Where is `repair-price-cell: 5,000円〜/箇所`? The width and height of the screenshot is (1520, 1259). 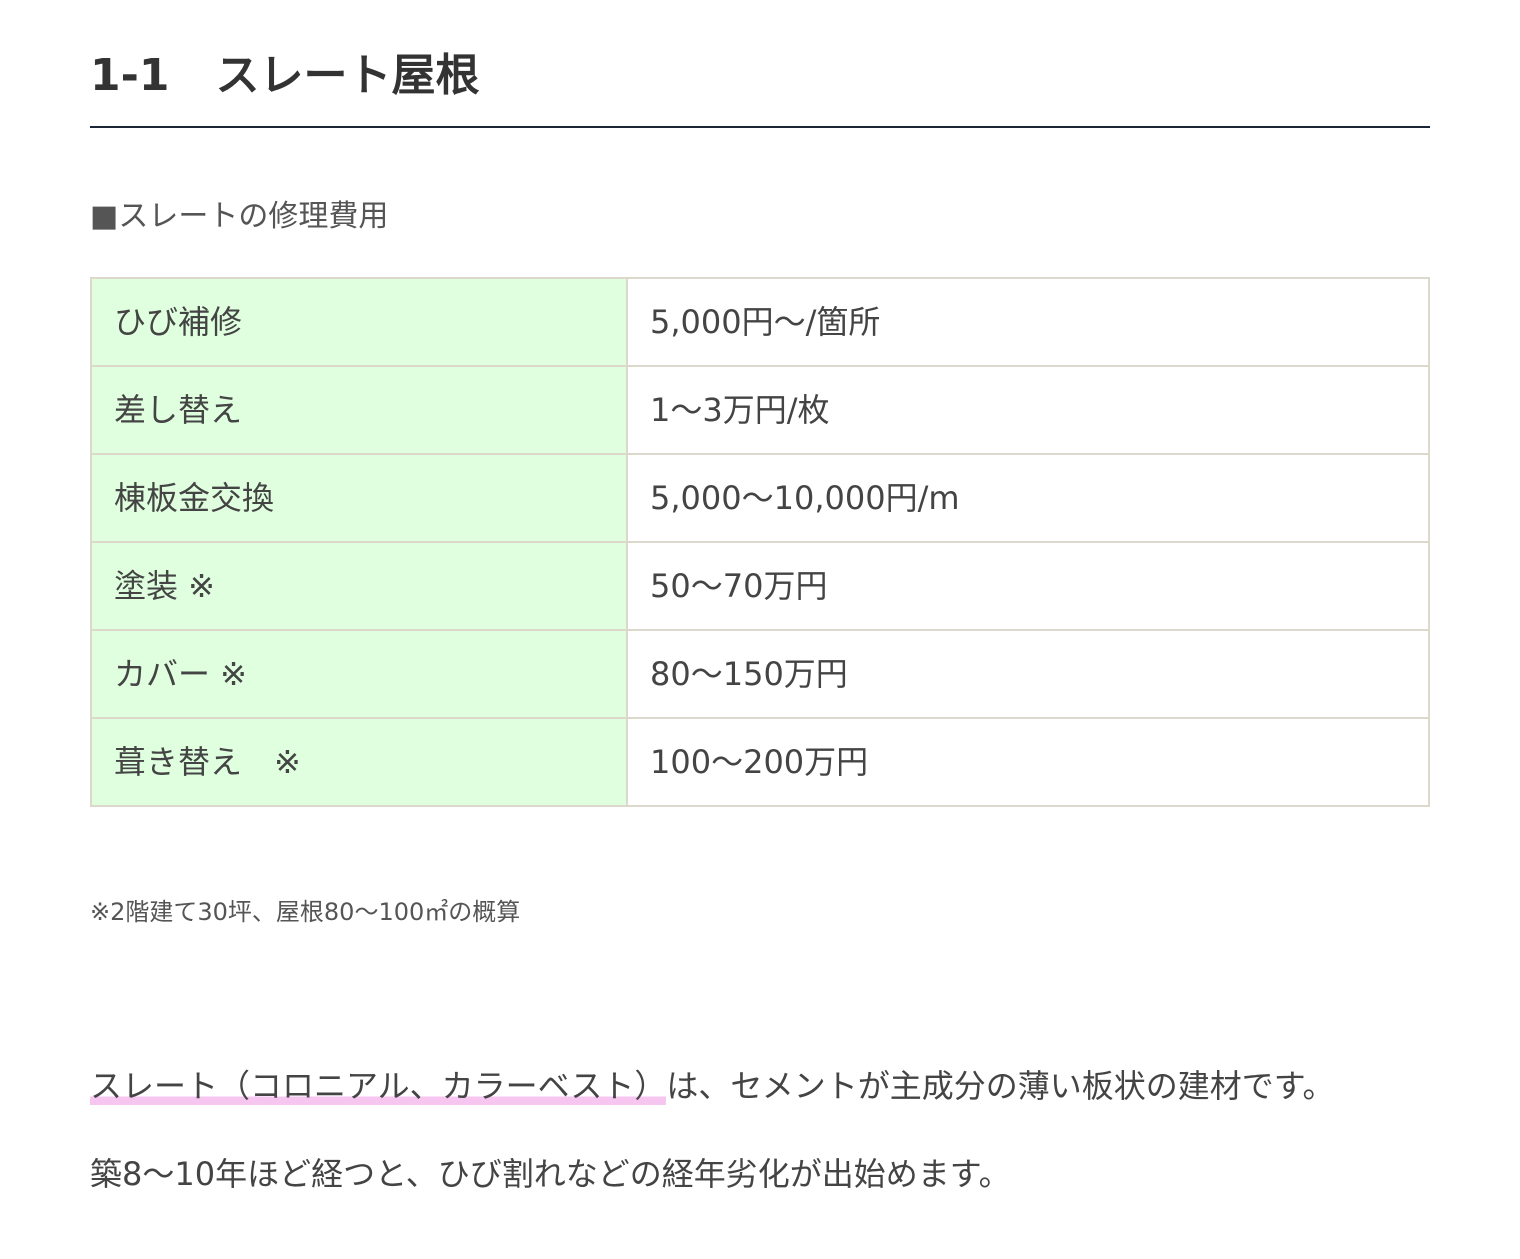 repair-price-cell: 5,000円〜/箇所 is located at coordinates (1028, 322).